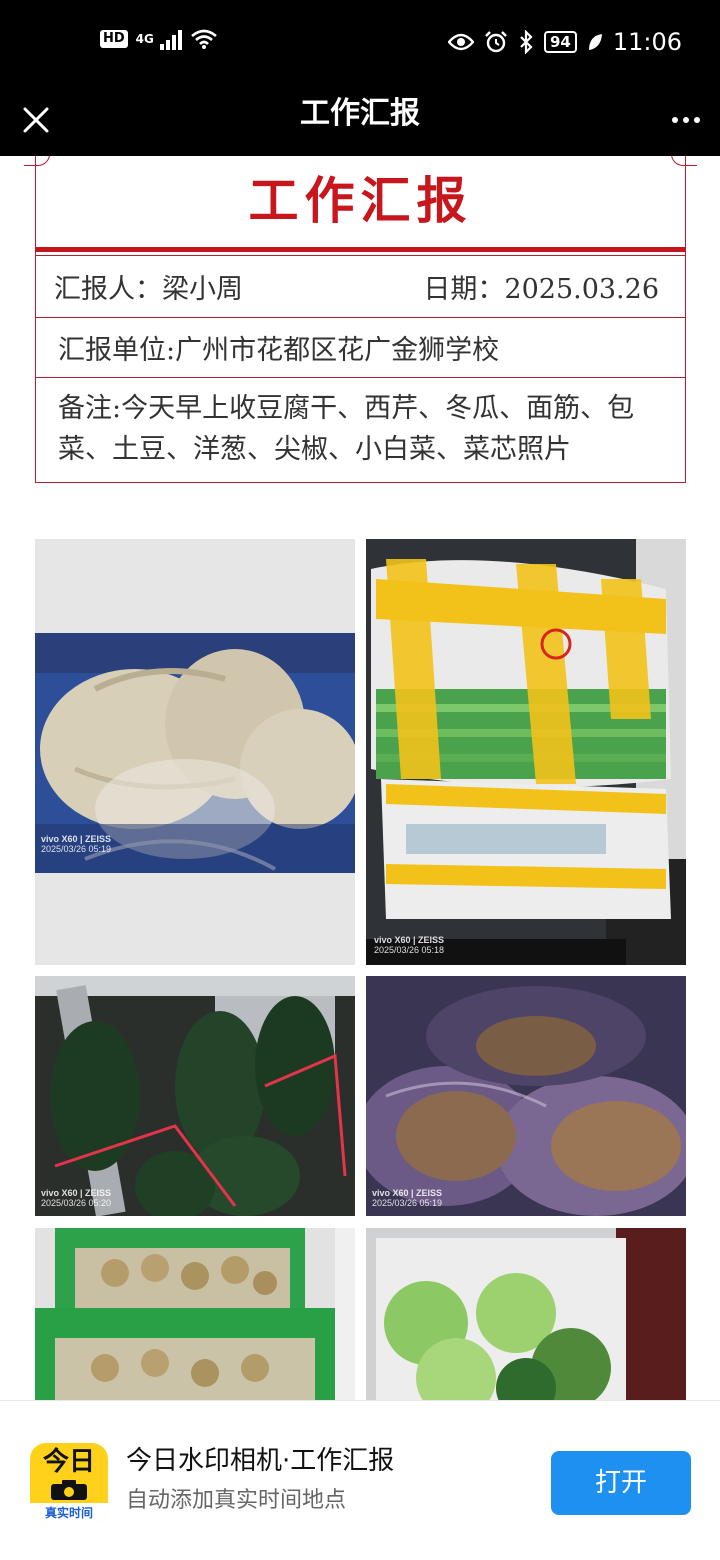 The width and height of the screenshot is (720, 1560). I want to click on photo-gluten: vivo X60 | ZEISS 2025/03/26 05:19, so click(526, 1096).